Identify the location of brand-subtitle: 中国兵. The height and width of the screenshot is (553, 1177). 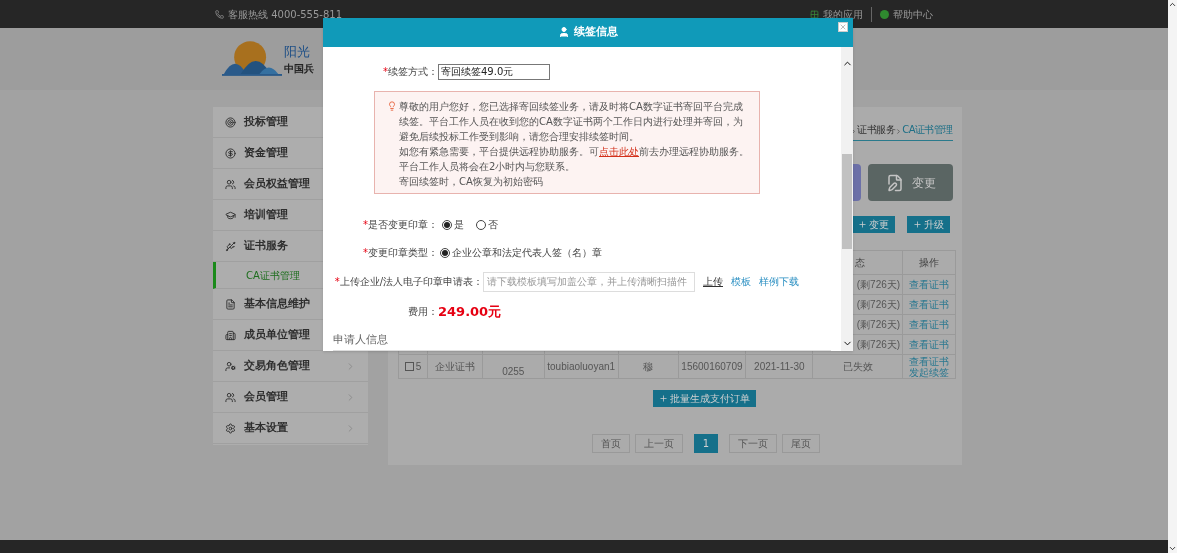
(299, 69).